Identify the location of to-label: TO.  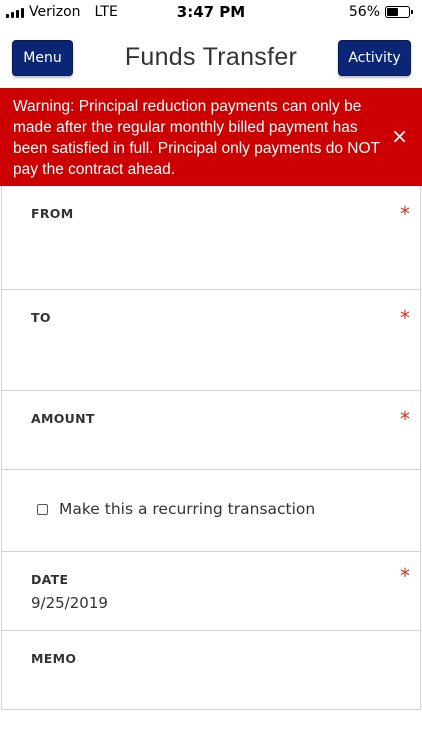
(41, 317).